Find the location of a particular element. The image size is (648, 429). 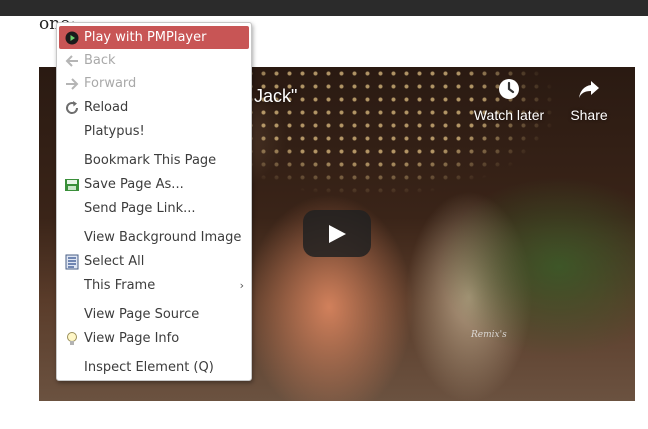

menu-item-select-all: Select All is located at coordinates (154, 261).